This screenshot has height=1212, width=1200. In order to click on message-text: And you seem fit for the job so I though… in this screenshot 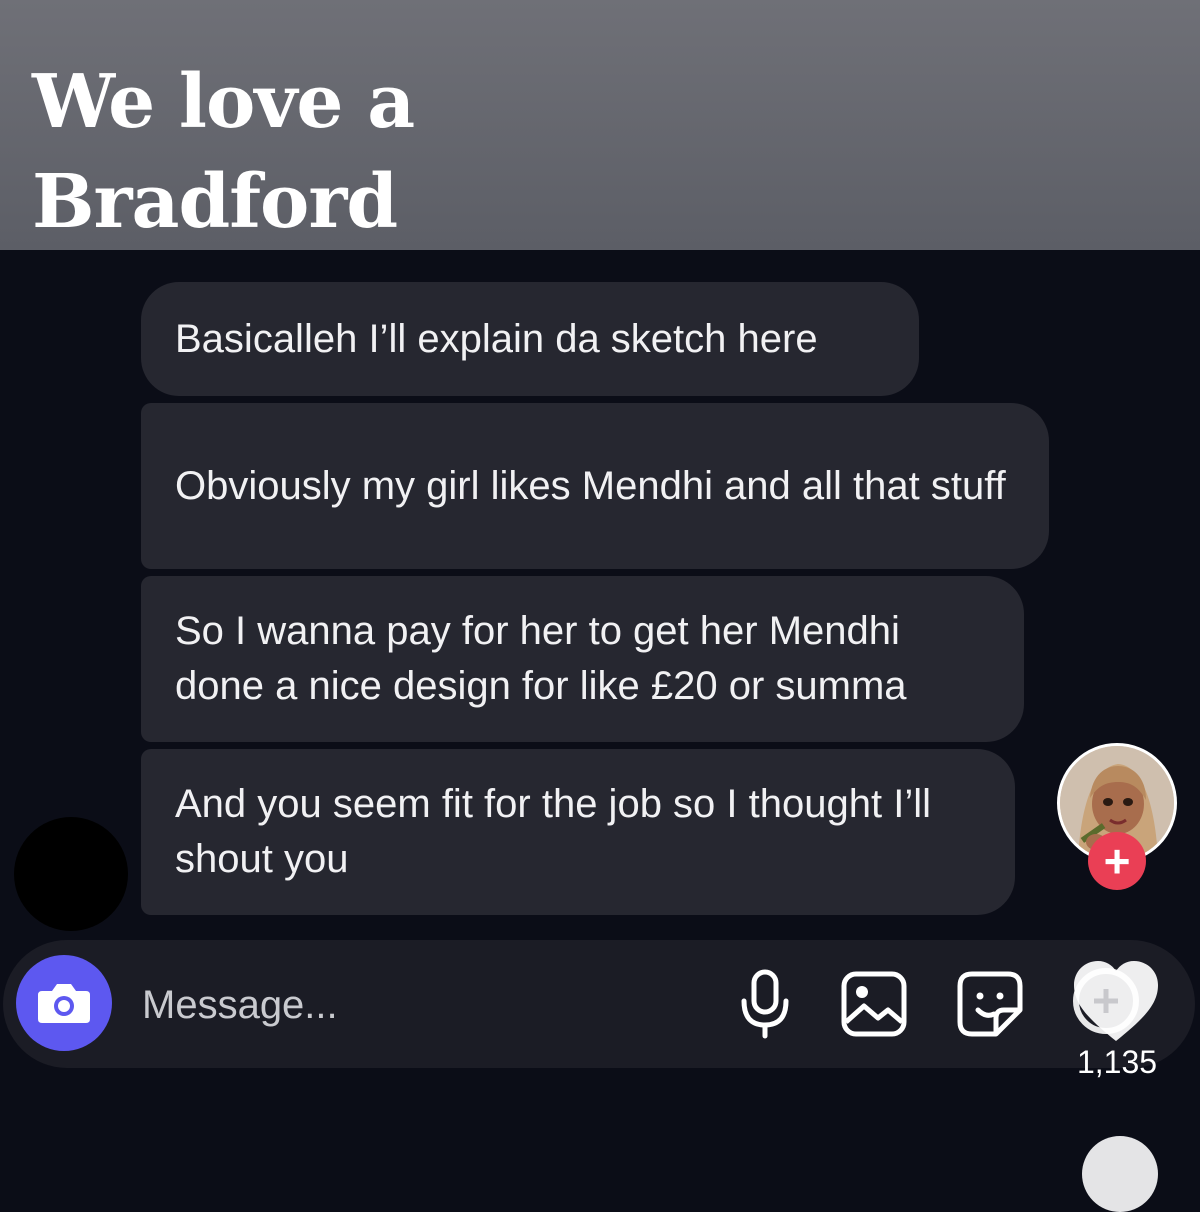, I will do `click(553, 831)`.